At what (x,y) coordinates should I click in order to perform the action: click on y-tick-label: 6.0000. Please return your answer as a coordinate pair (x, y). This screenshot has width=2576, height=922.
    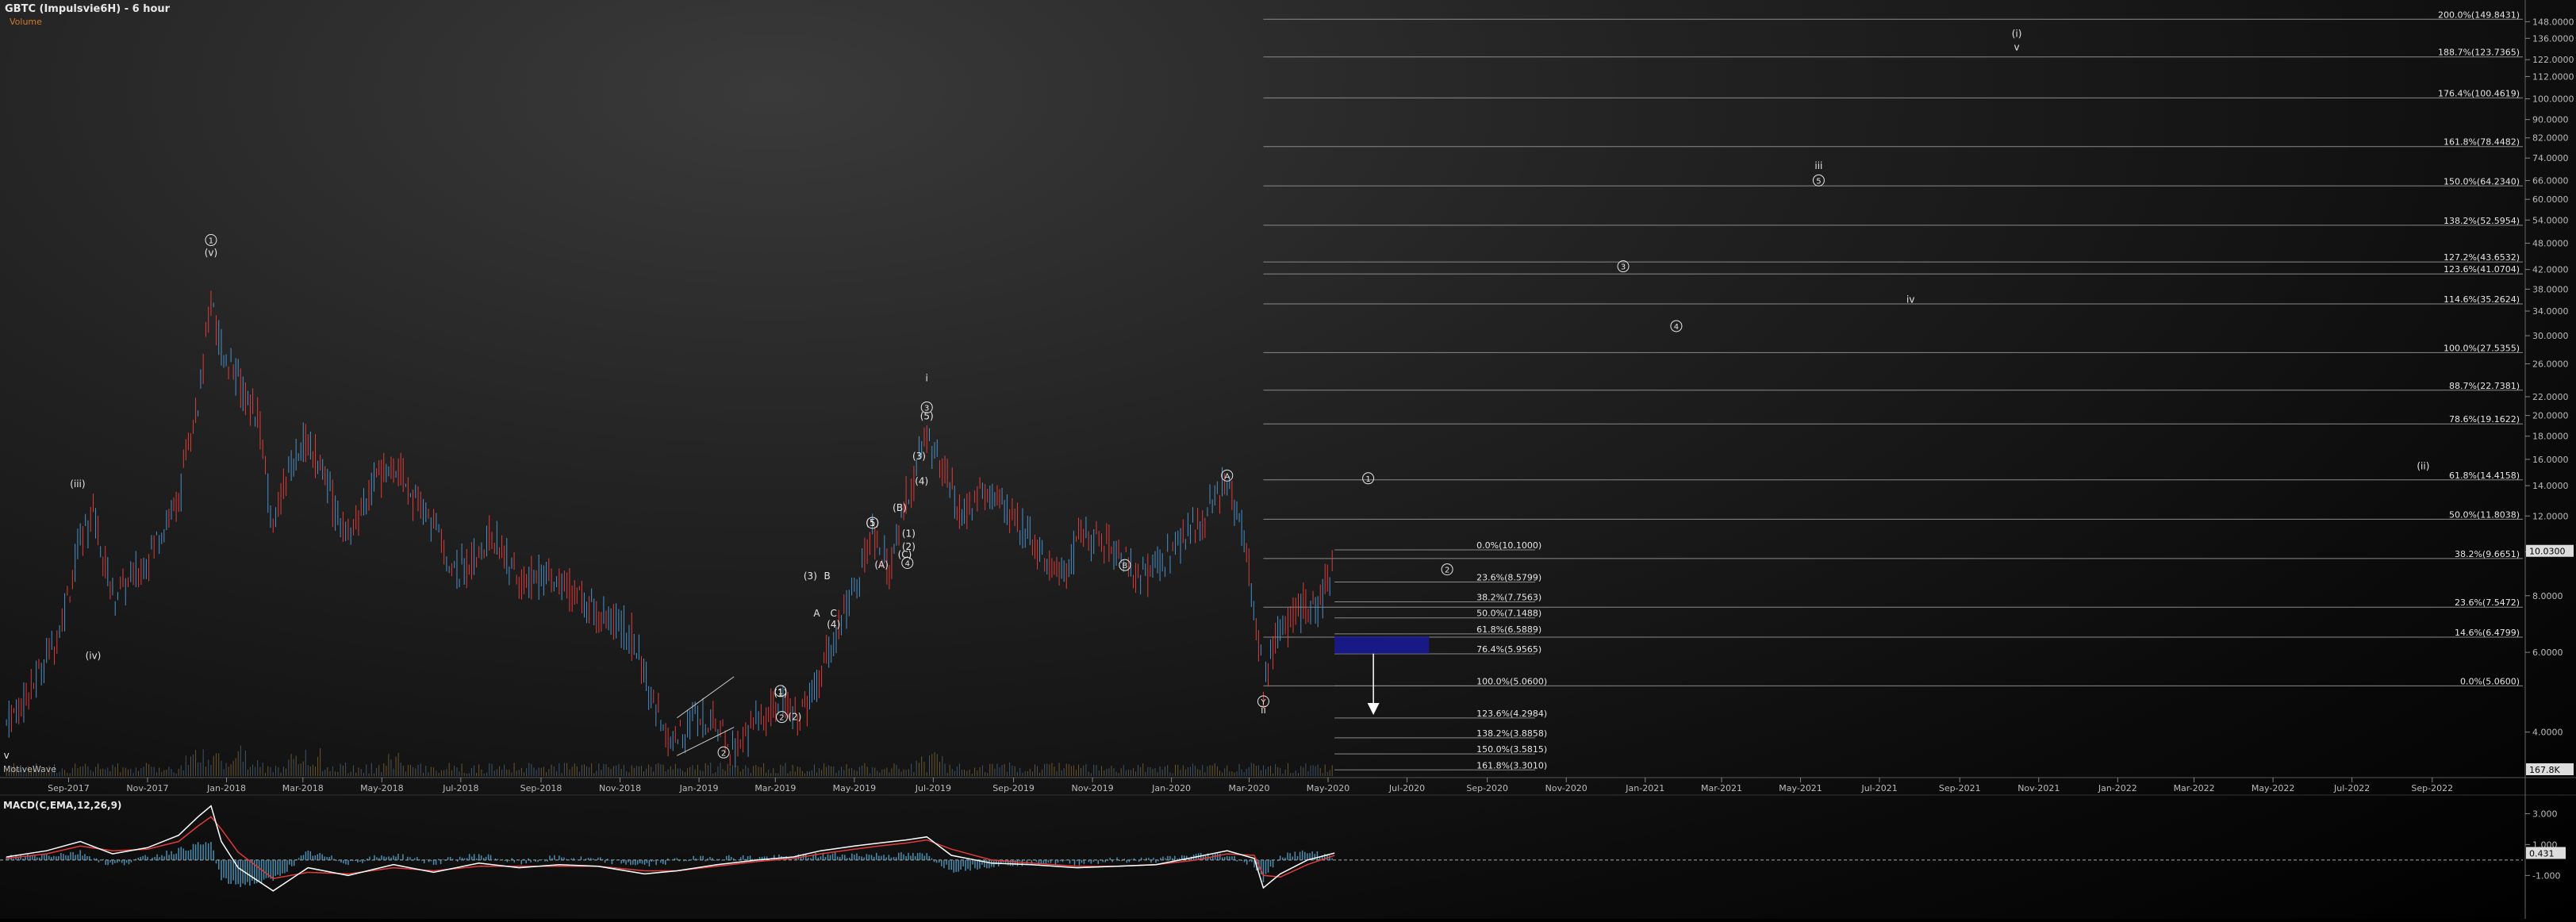
    Looking at the image, I should click on (2547, 653).